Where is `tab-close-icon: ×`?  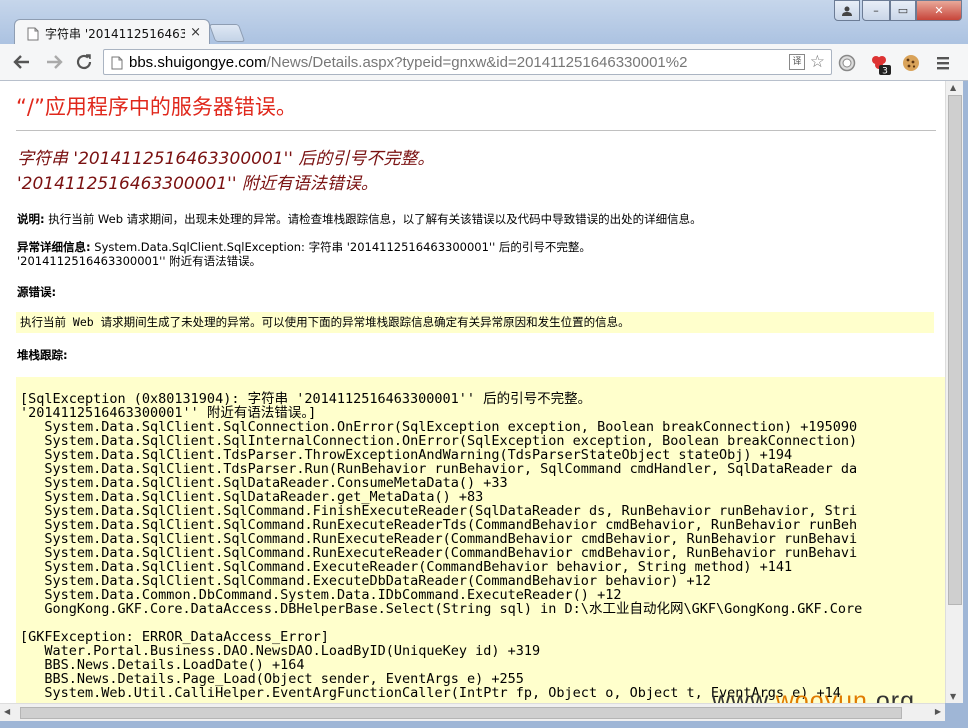 tab-close-icon: × is located at coordinates (195, 32).